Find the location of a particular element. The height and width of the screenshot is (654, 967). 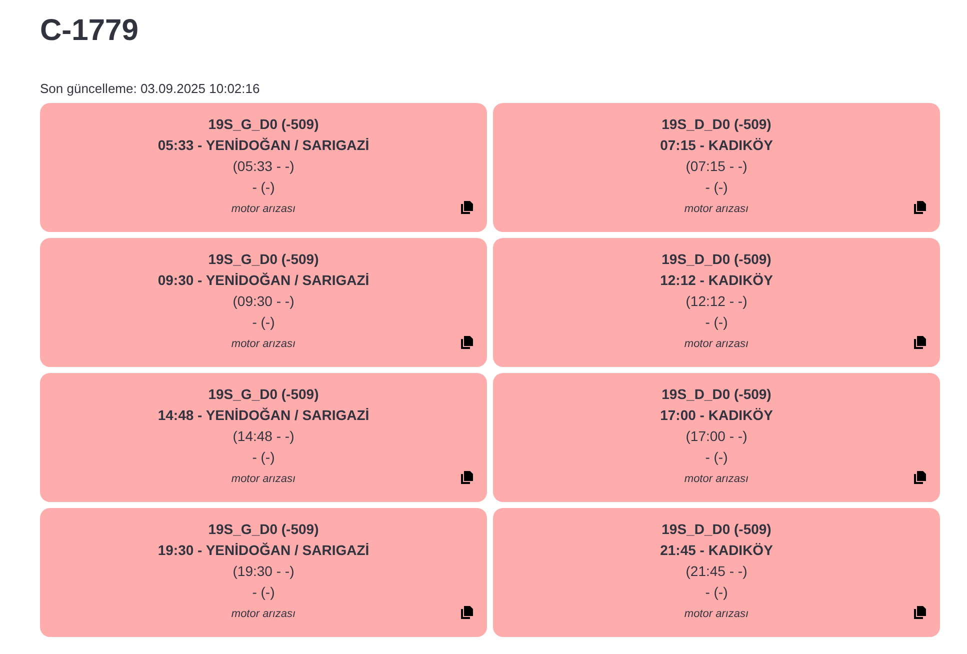

trip-route: 21:45 - KADIKÖY is located at coordinates (716, 550).